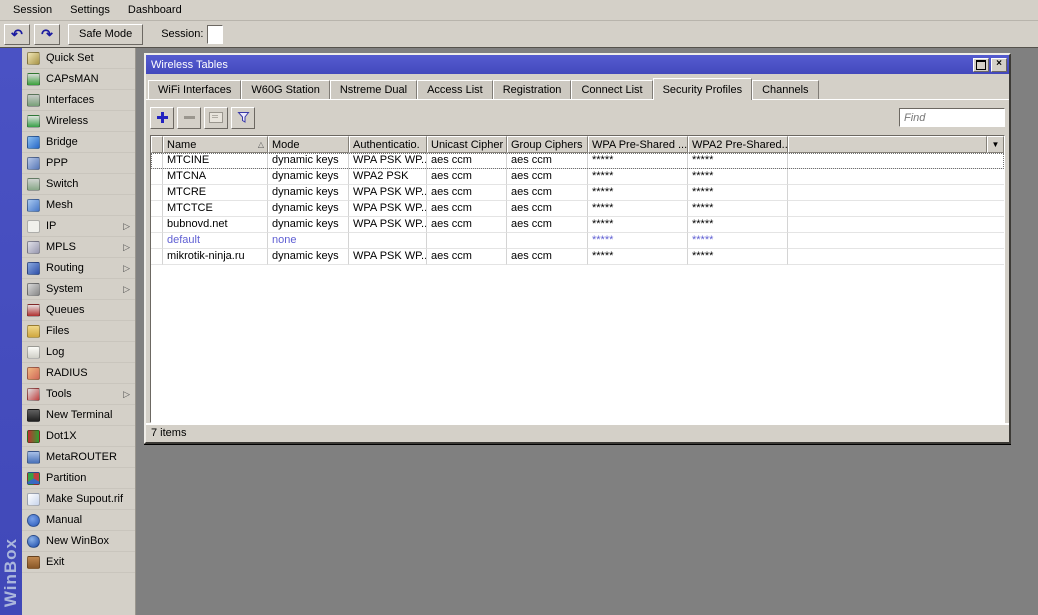 The width and height of the screenshot is (1038, 615). What do you see at coordinates (78, 562) in the screenshot?
I see `sidebar-item-exit: Exit` at bounding box center [78, 562].